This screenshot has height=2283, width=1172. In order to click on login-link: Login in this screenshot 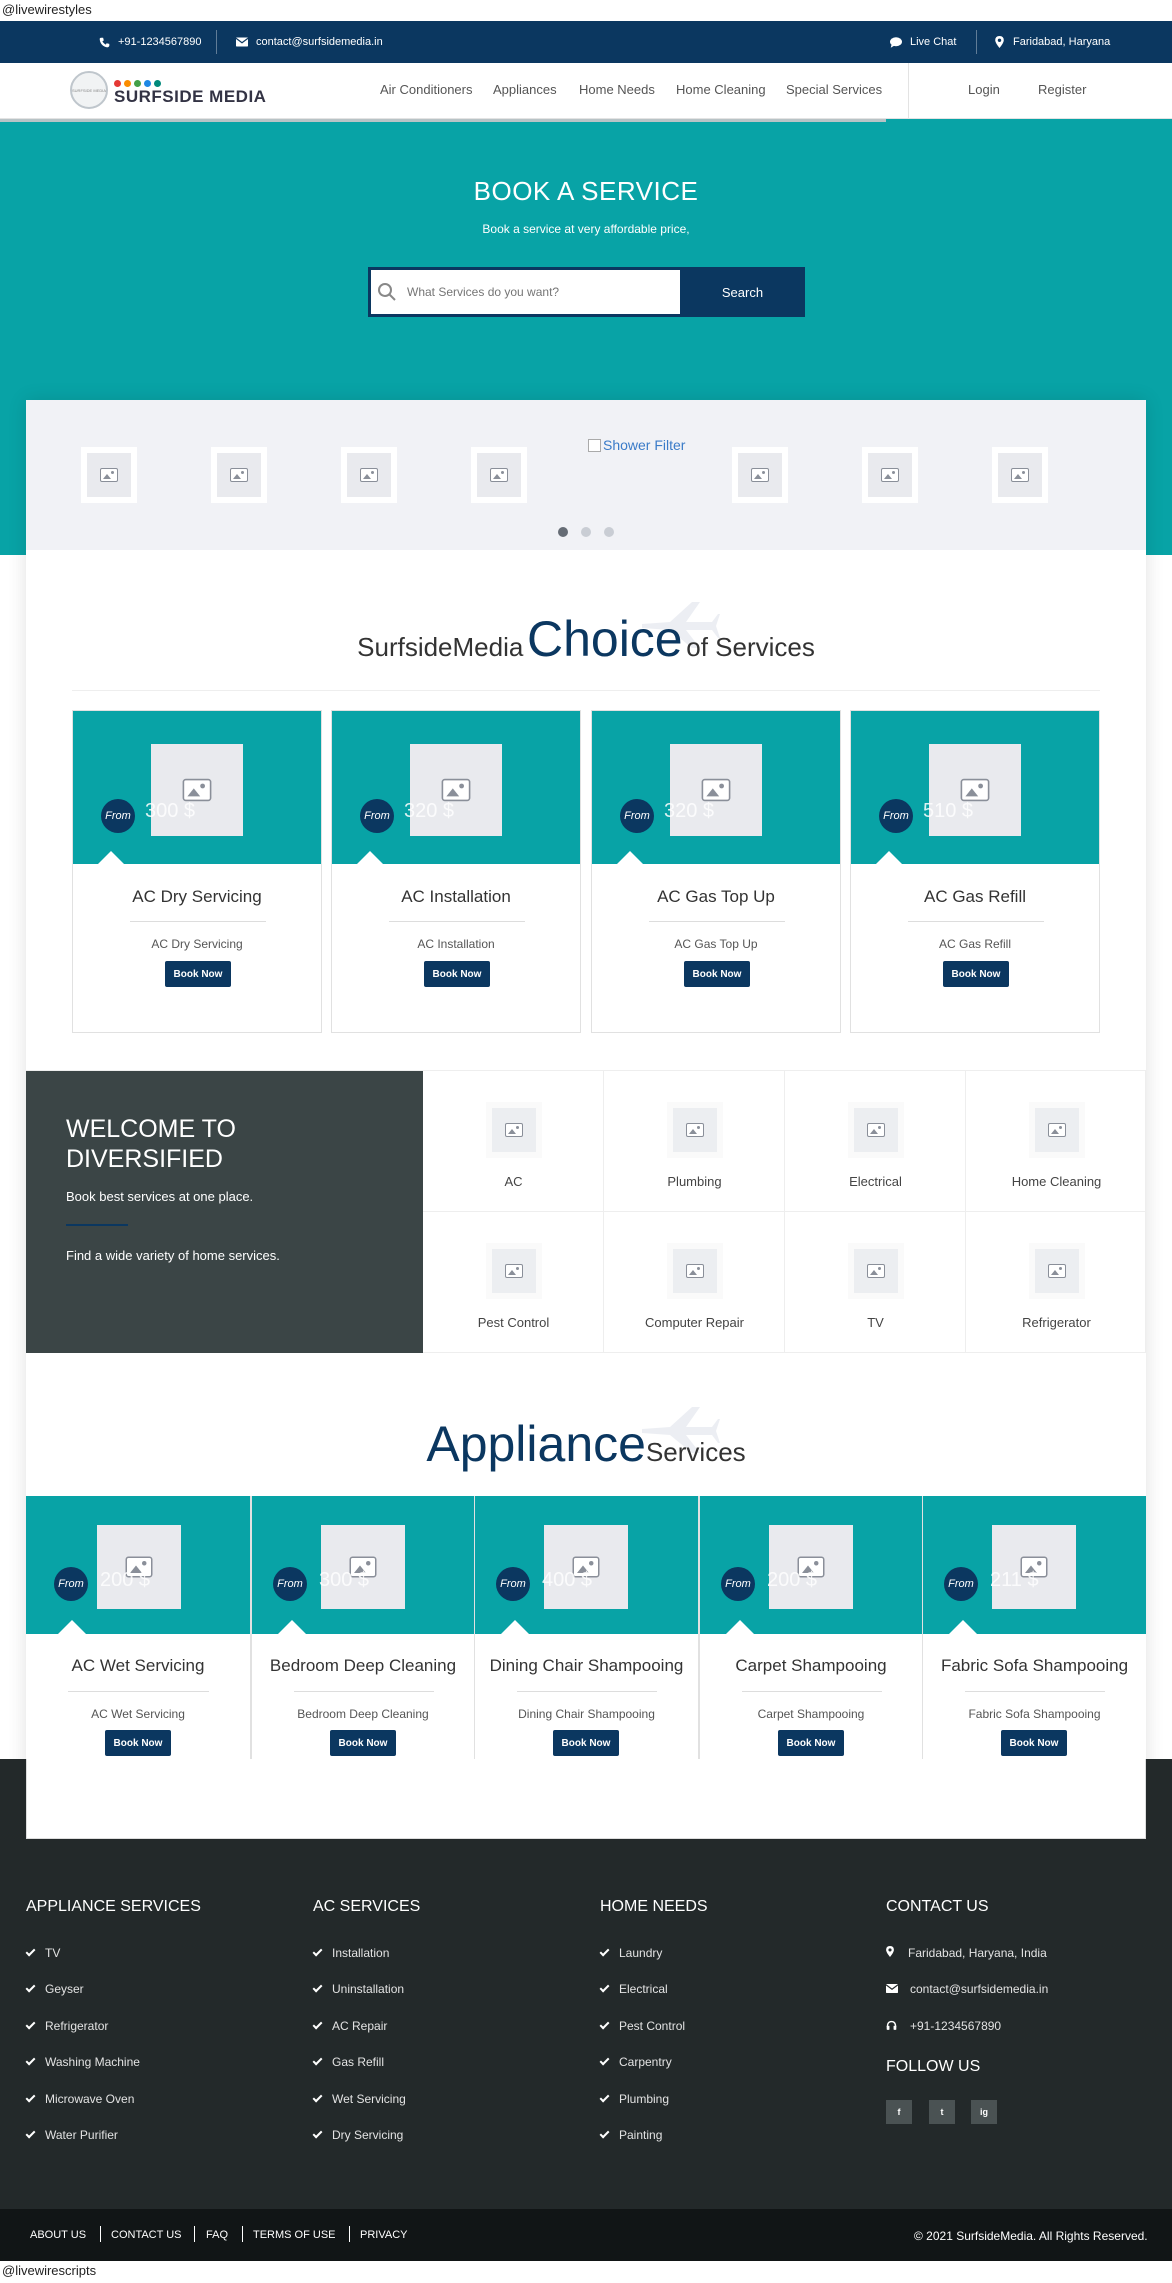, I will do `click(984, 89)`.